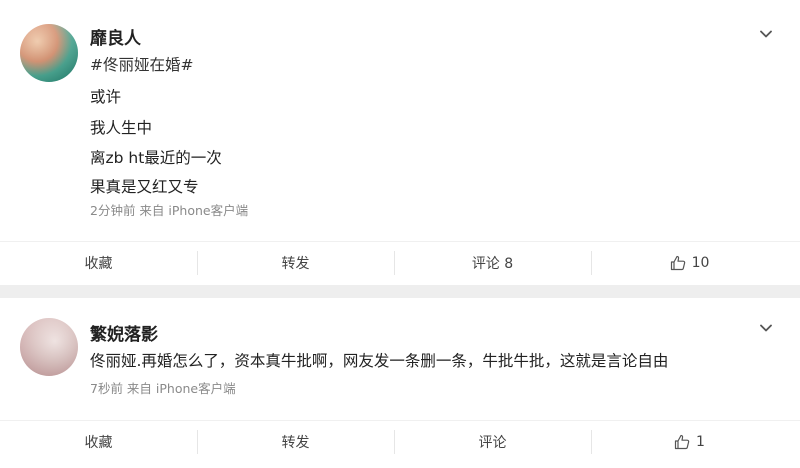 The height and width of the screenshot is (468, 800). Describe the element at coordinates (115, 36) in the screenshot. I see `username: 靡良人` at that location.